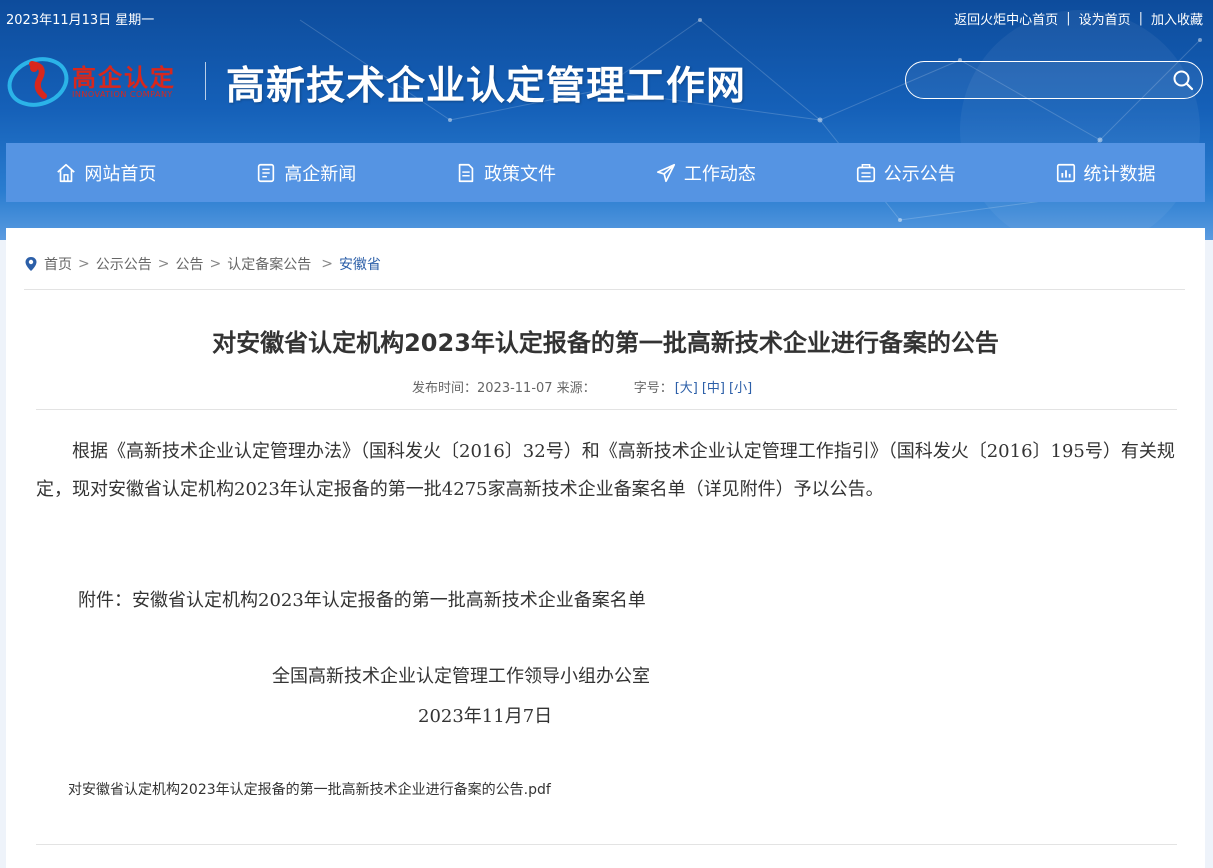 The height and width of the screenshot is (868, 1213). I want to click on set-homepage-link: 设为首页, so click(1105, 18).